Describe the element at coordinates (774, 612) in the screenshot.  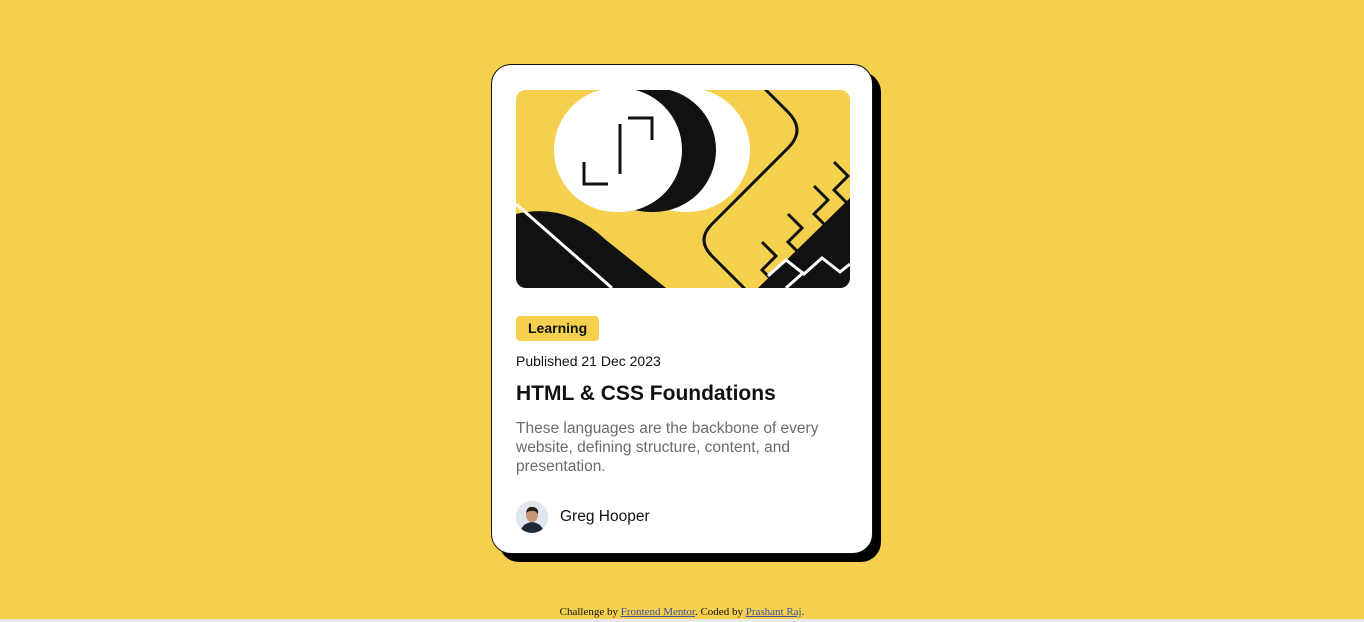
I see `author-profile-link: Prashant Raj` at that location.